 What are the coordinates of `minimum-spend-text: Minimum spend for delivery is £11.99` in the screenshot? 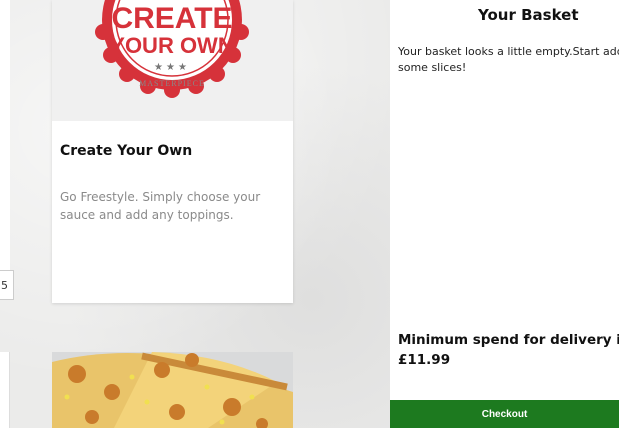 It's located at (508, 350).